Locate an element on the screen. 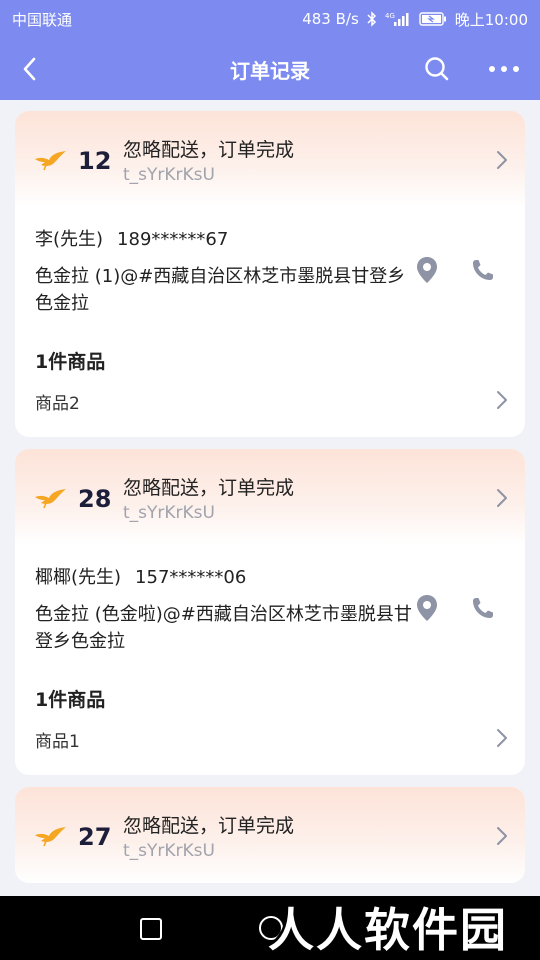 The width and height of the screenshot is (540, 960). more-dots-icon is located at coordinates (504, 69).